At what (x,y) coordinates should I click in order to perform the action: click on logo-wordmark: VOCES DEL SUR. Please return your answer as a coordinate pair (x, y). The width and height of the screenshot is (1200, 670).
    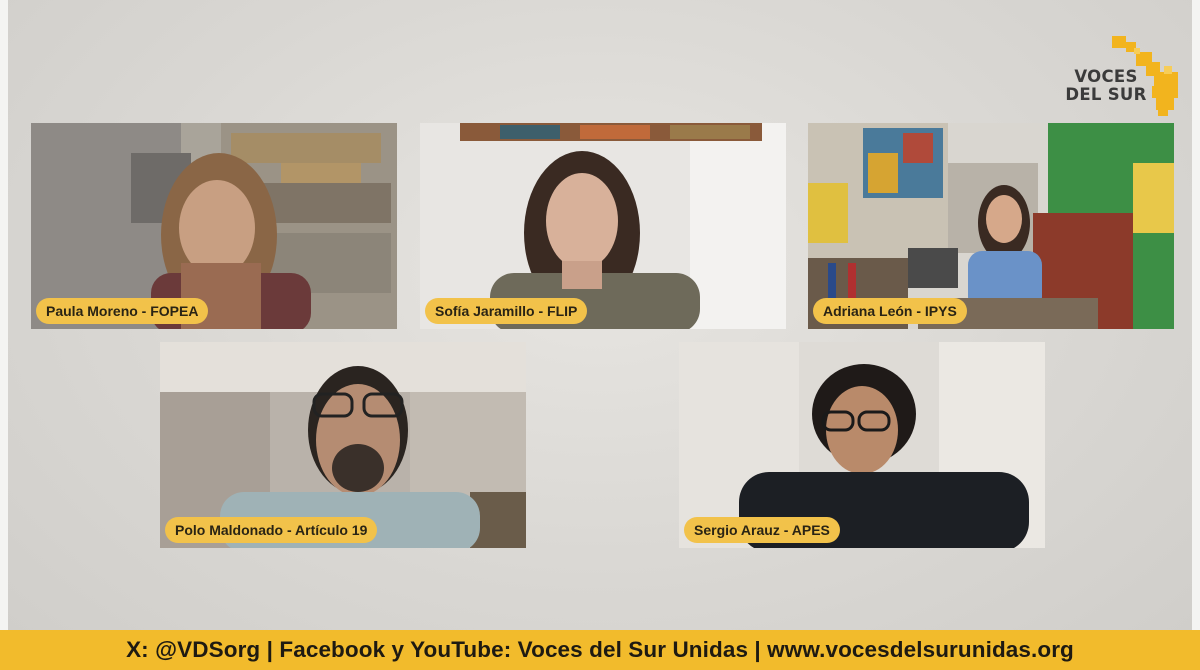
    Looking at the image, I should click on (1106, 86).